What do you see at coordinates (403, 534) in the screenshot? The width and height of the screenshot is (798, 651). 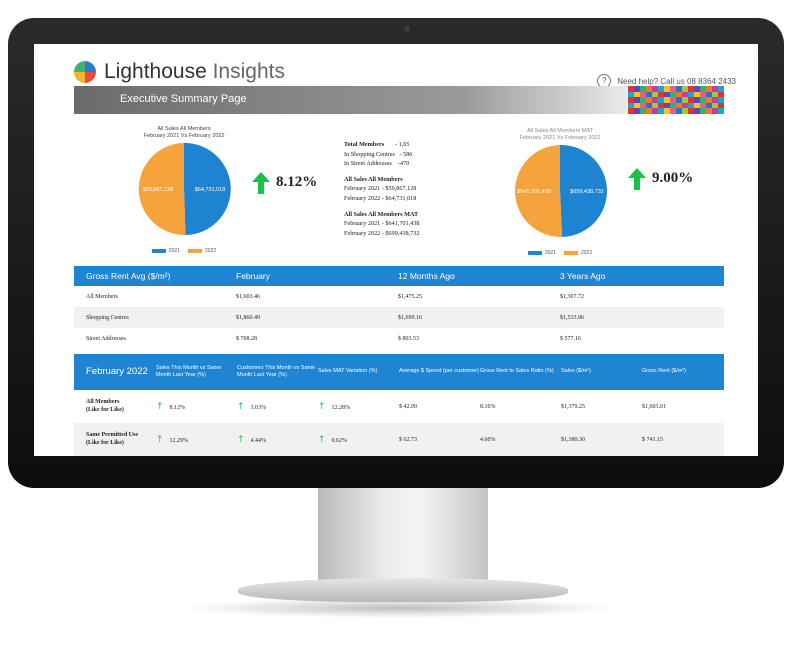 I see `monitor-stand-neck` at bounding box center [403, 534].